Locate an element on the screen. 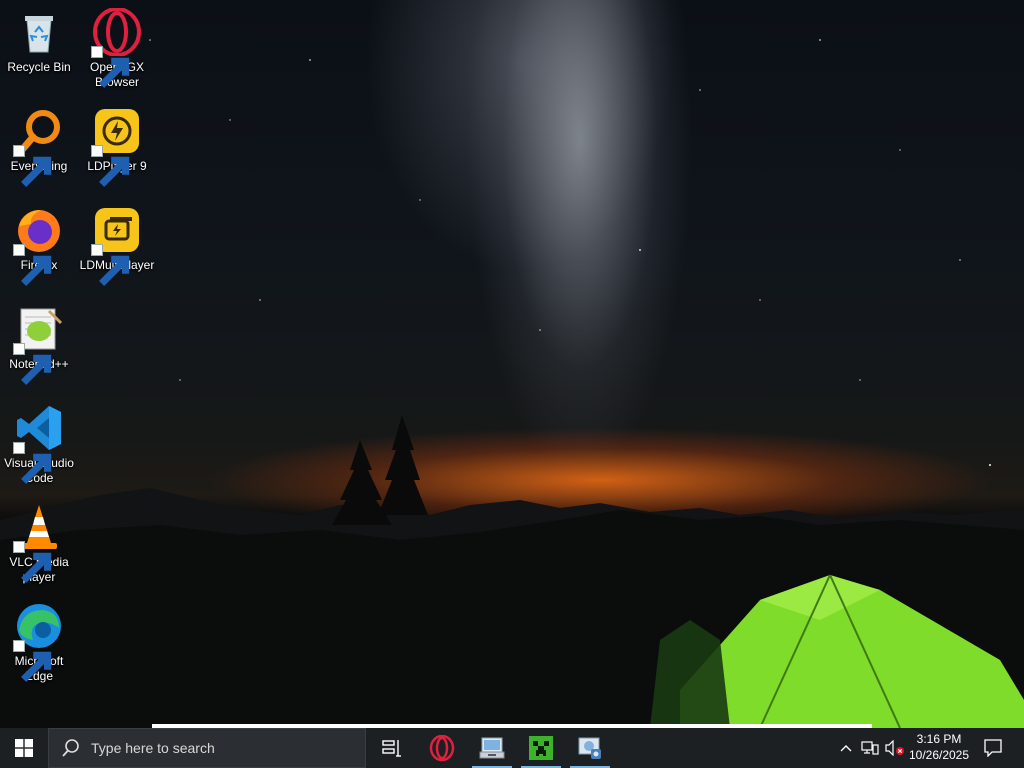 This screenshot has width=1024, height=768. desktop-icon-ldmultiplayer: LDMultiPlayer is located at coordinates (117, 246).